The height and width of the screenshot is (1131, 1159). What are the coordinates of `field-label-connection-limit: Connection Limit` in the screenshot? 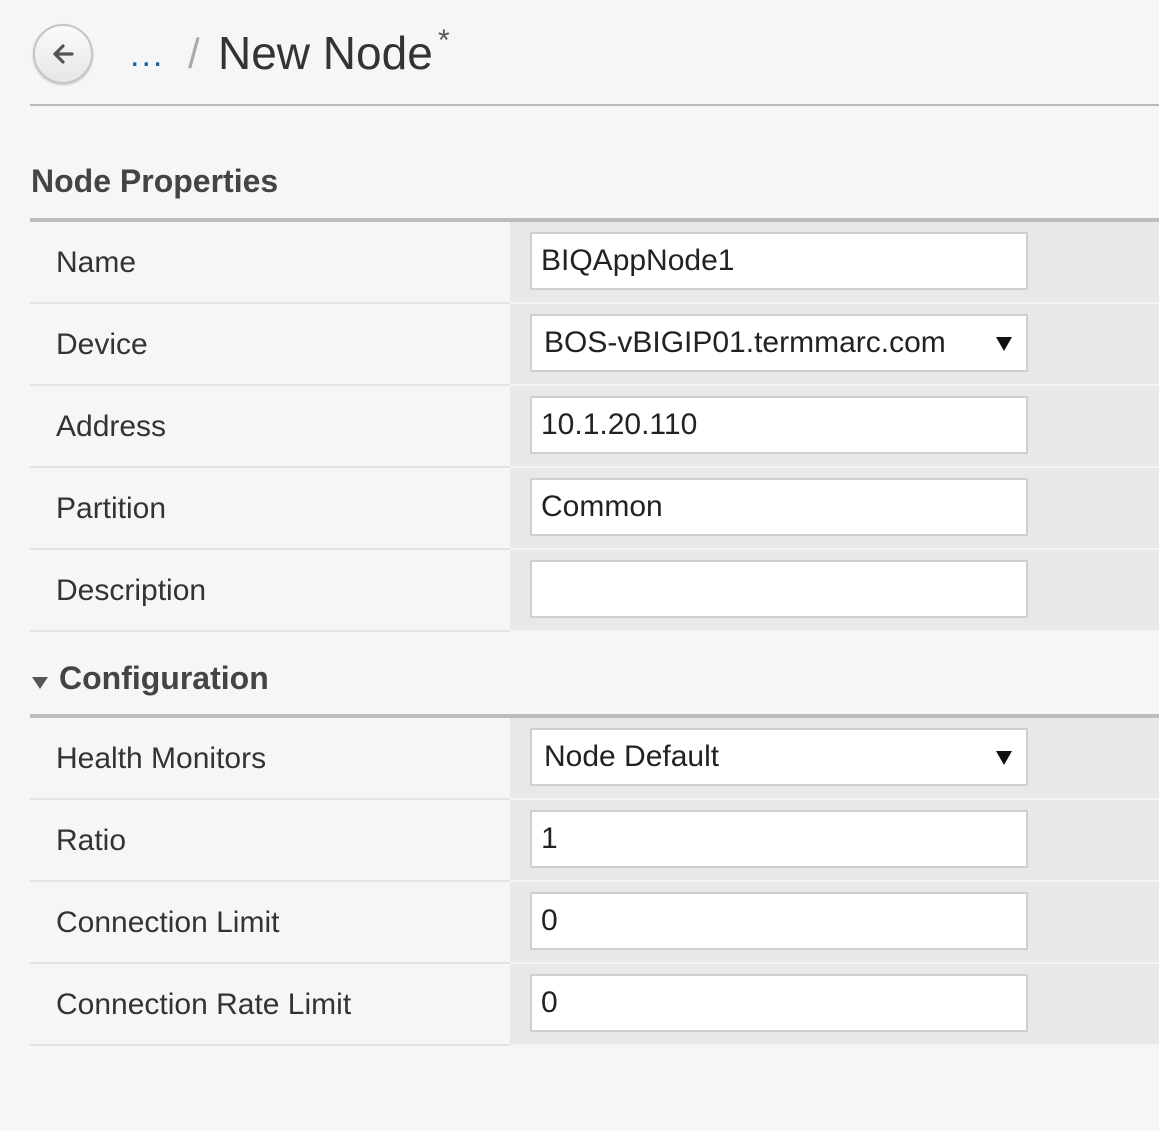 It's located at (168, 922).